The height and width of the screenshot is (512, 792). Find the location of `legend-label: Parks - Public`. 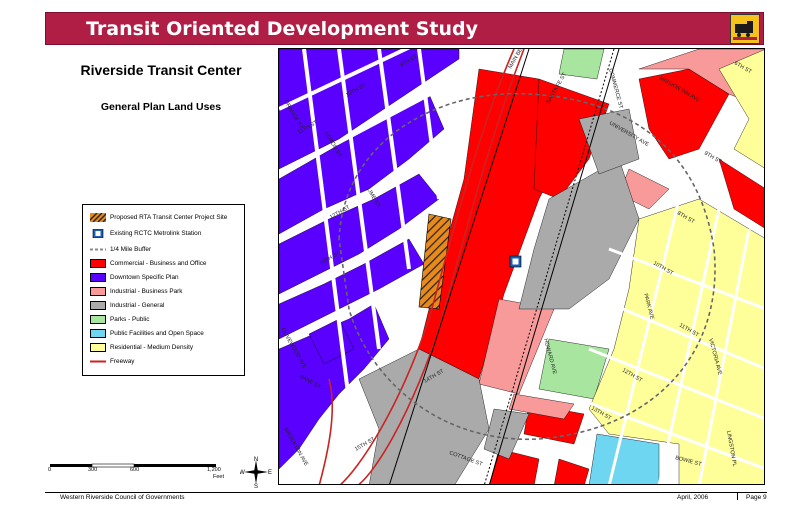

legend-label: Parks - Public is located at coordinates (130, 319).